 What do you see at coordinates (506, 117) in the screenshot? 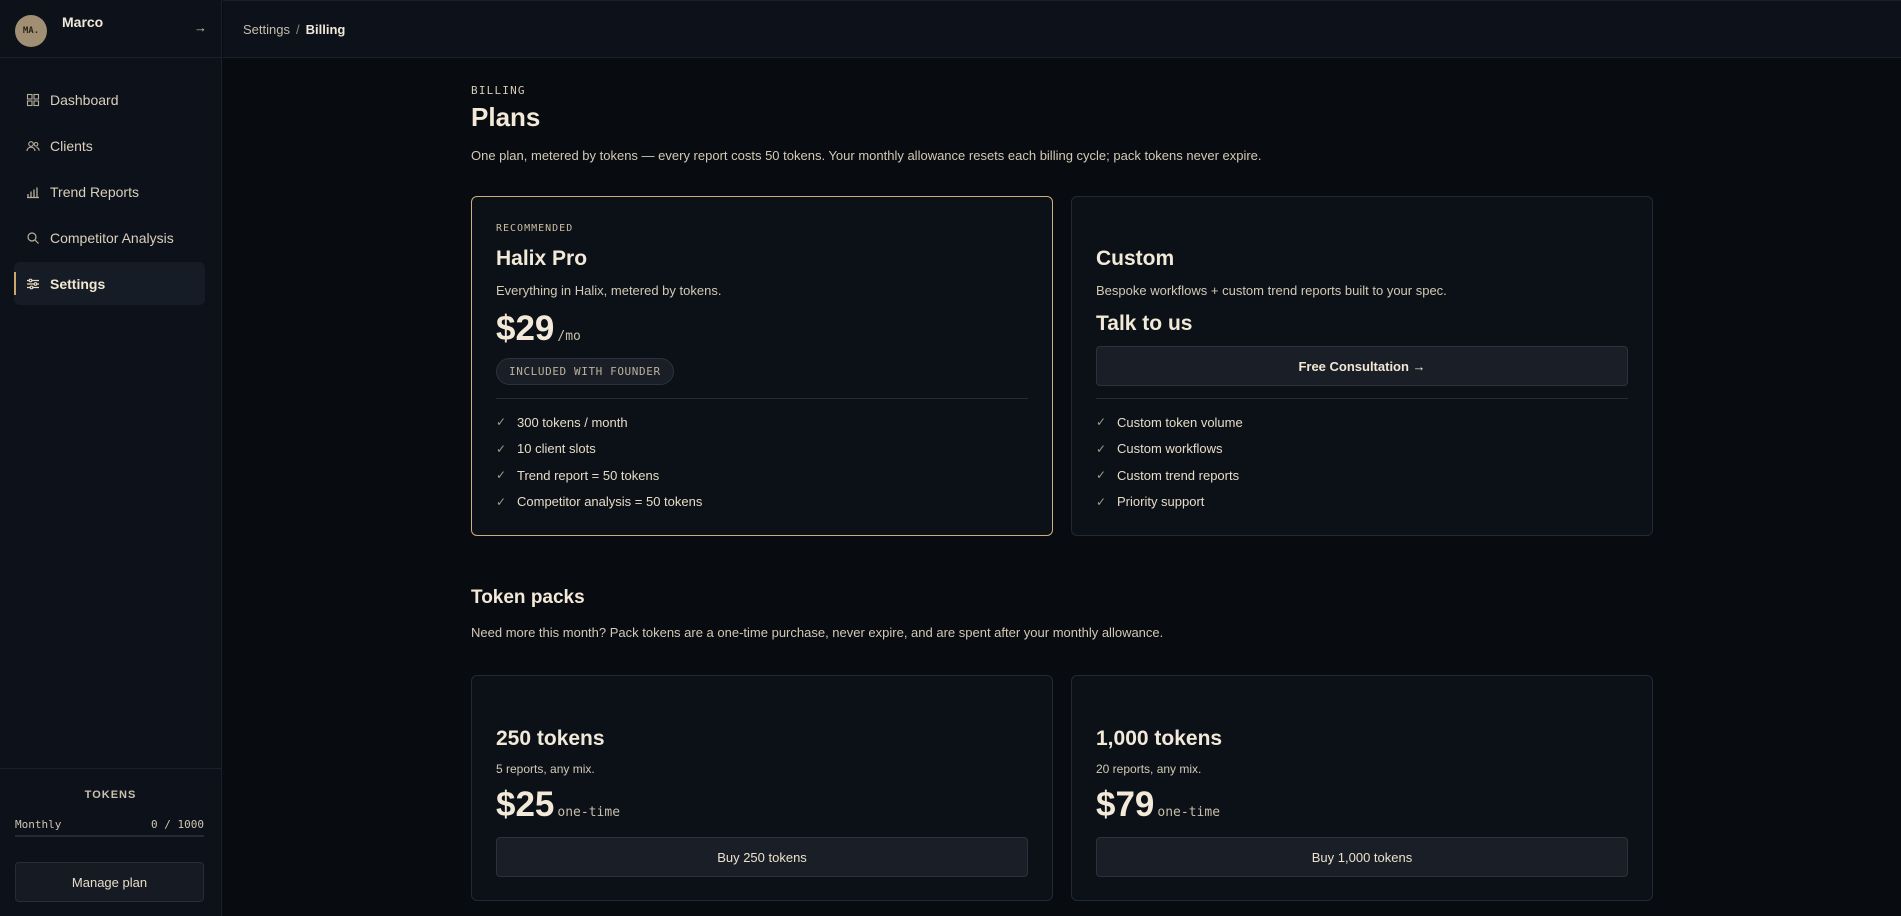
I see `page-title: Plans` at bounding box center [506, 117].